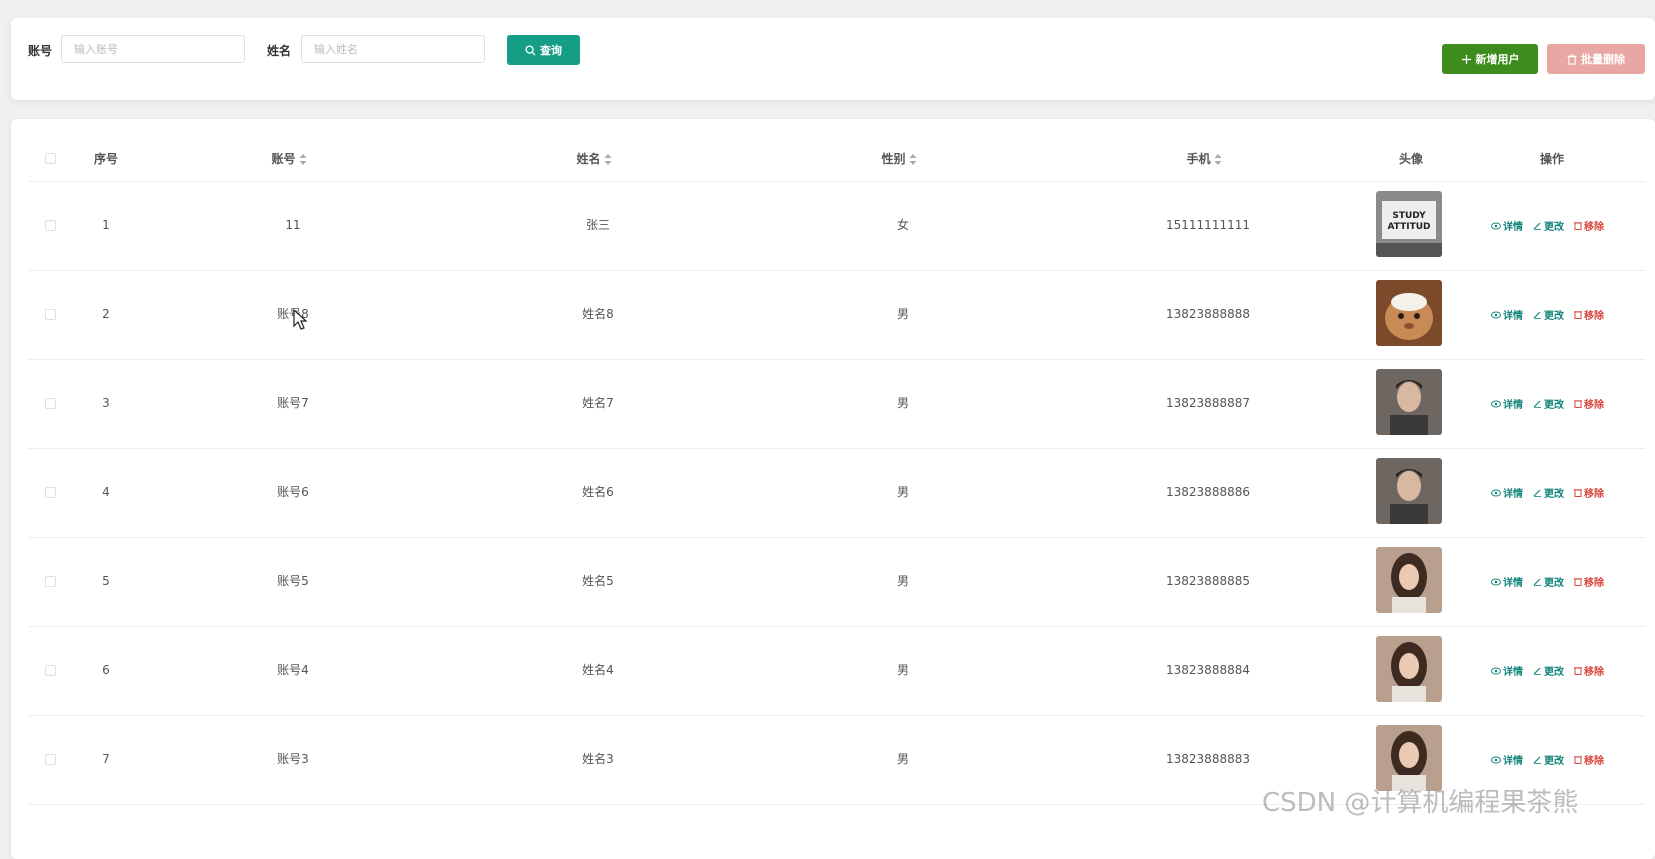 The image size is (1655, 859). What do you see at coordinates (393, 49) in the screenshot?
I see `name-search-input` at bounding box center [393, 49].